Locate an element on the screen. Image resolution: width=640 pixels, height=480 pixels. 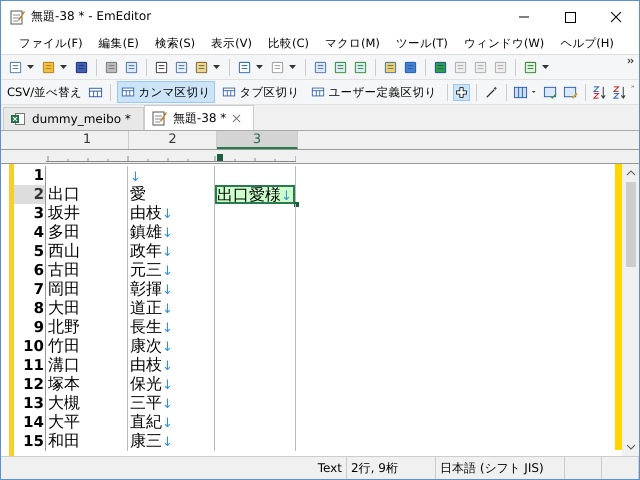
table-cell-text: 道正↓ is located at coordinates (151, 308).